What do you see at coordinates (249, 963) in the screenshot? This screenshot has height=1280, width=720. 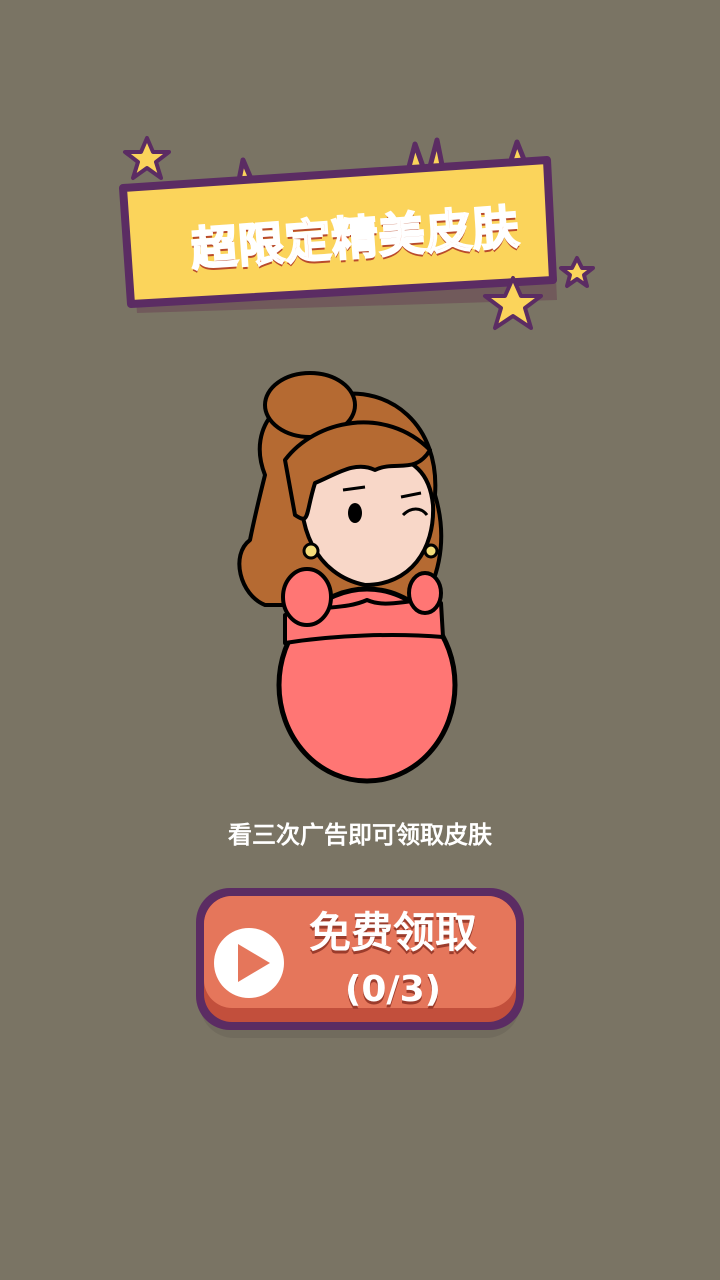 I see `play-icon` at bounding box center [249, 963].